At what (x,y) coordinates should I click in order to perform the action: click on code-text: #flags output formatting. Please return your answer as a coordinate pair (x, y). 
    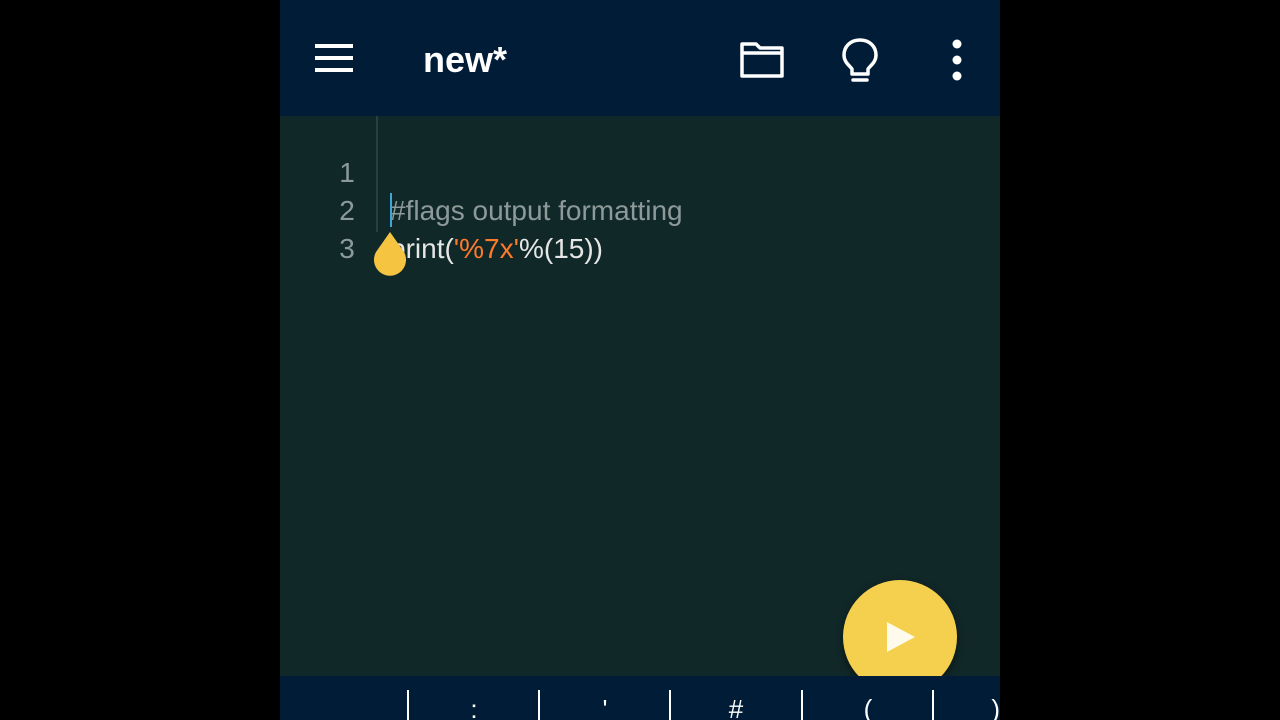
    Looking at the image, I should click on (536, 211).